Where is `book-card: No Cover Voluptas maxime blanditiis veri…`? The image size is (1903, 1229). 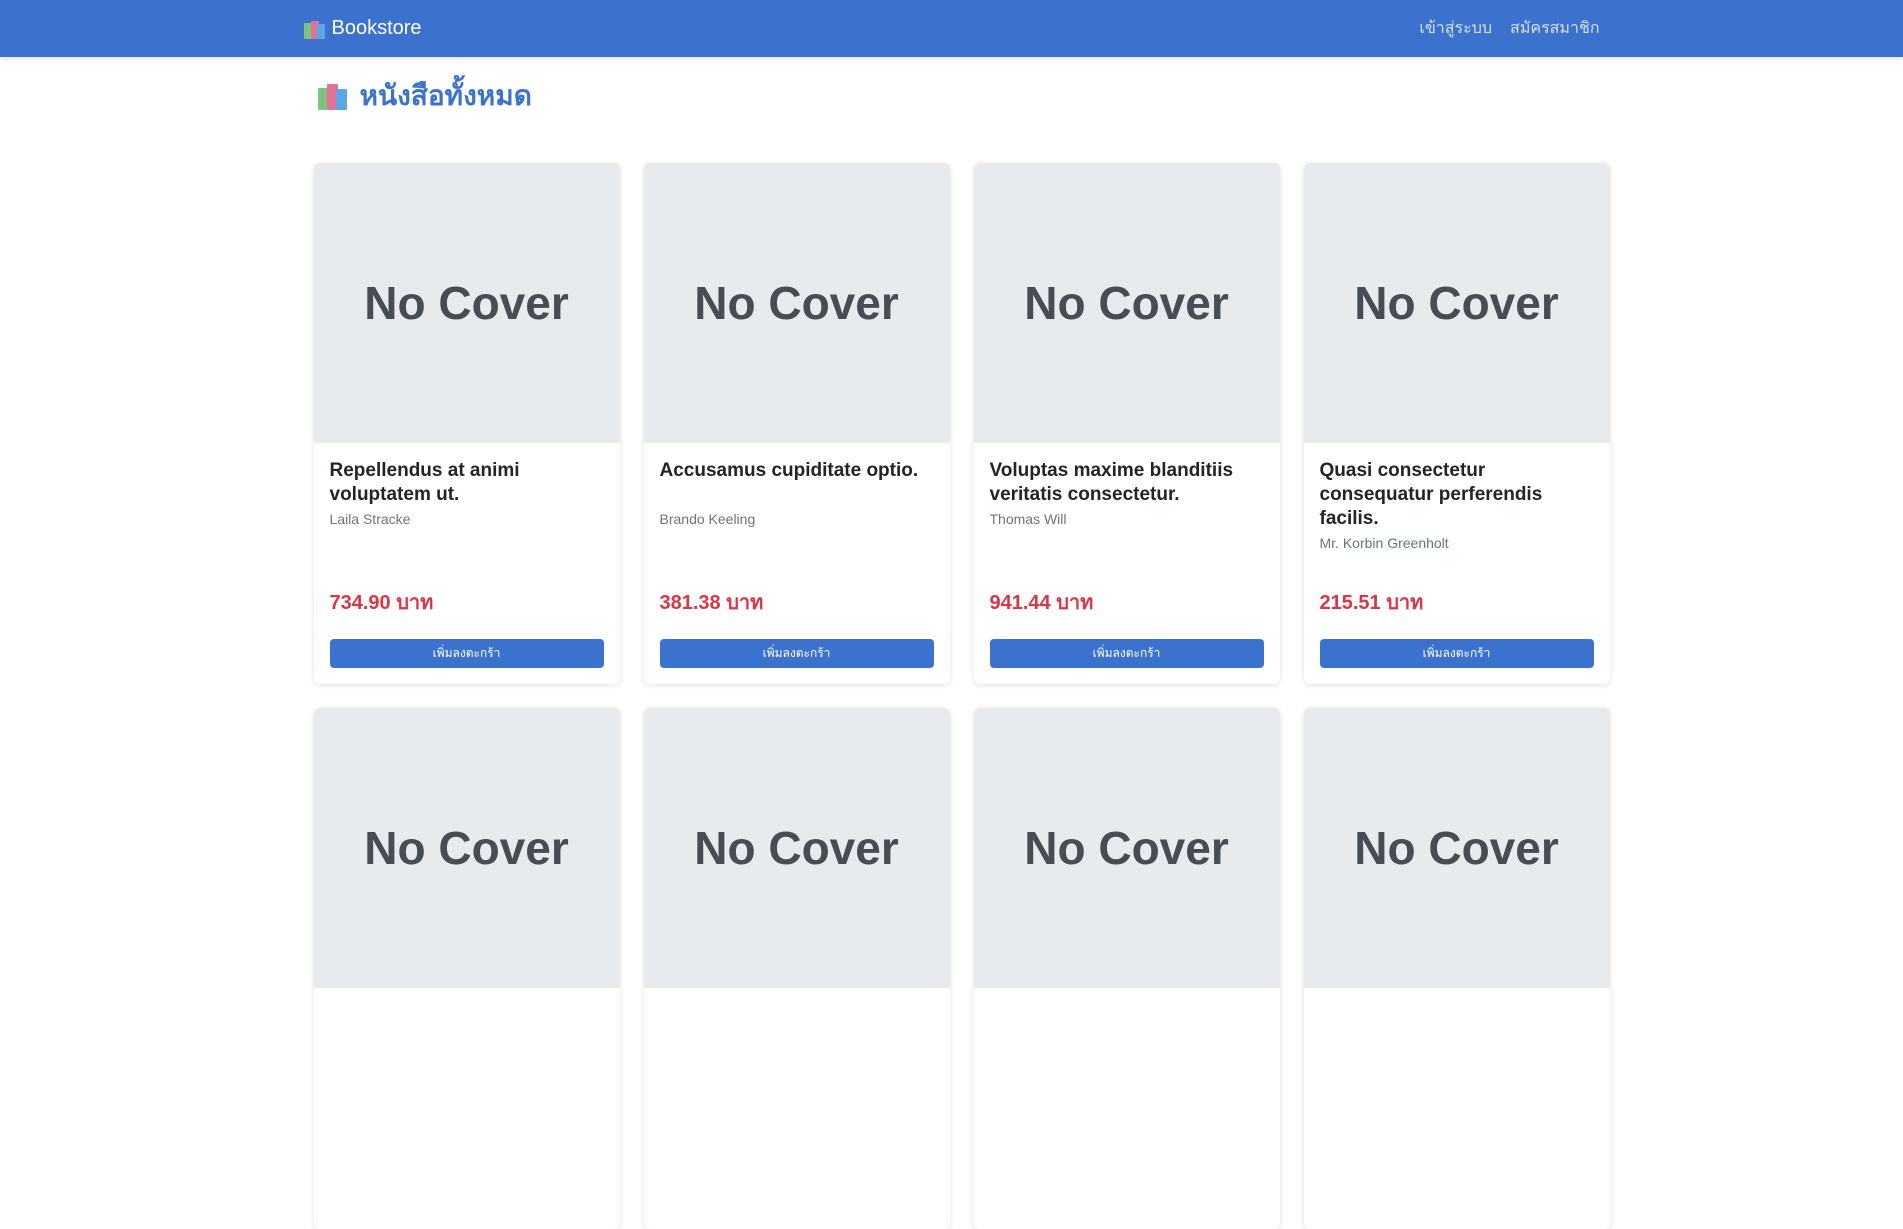
book-card: No Cover Voluptas maxime blanditiis veri… is located at coordinates (1126, 423).